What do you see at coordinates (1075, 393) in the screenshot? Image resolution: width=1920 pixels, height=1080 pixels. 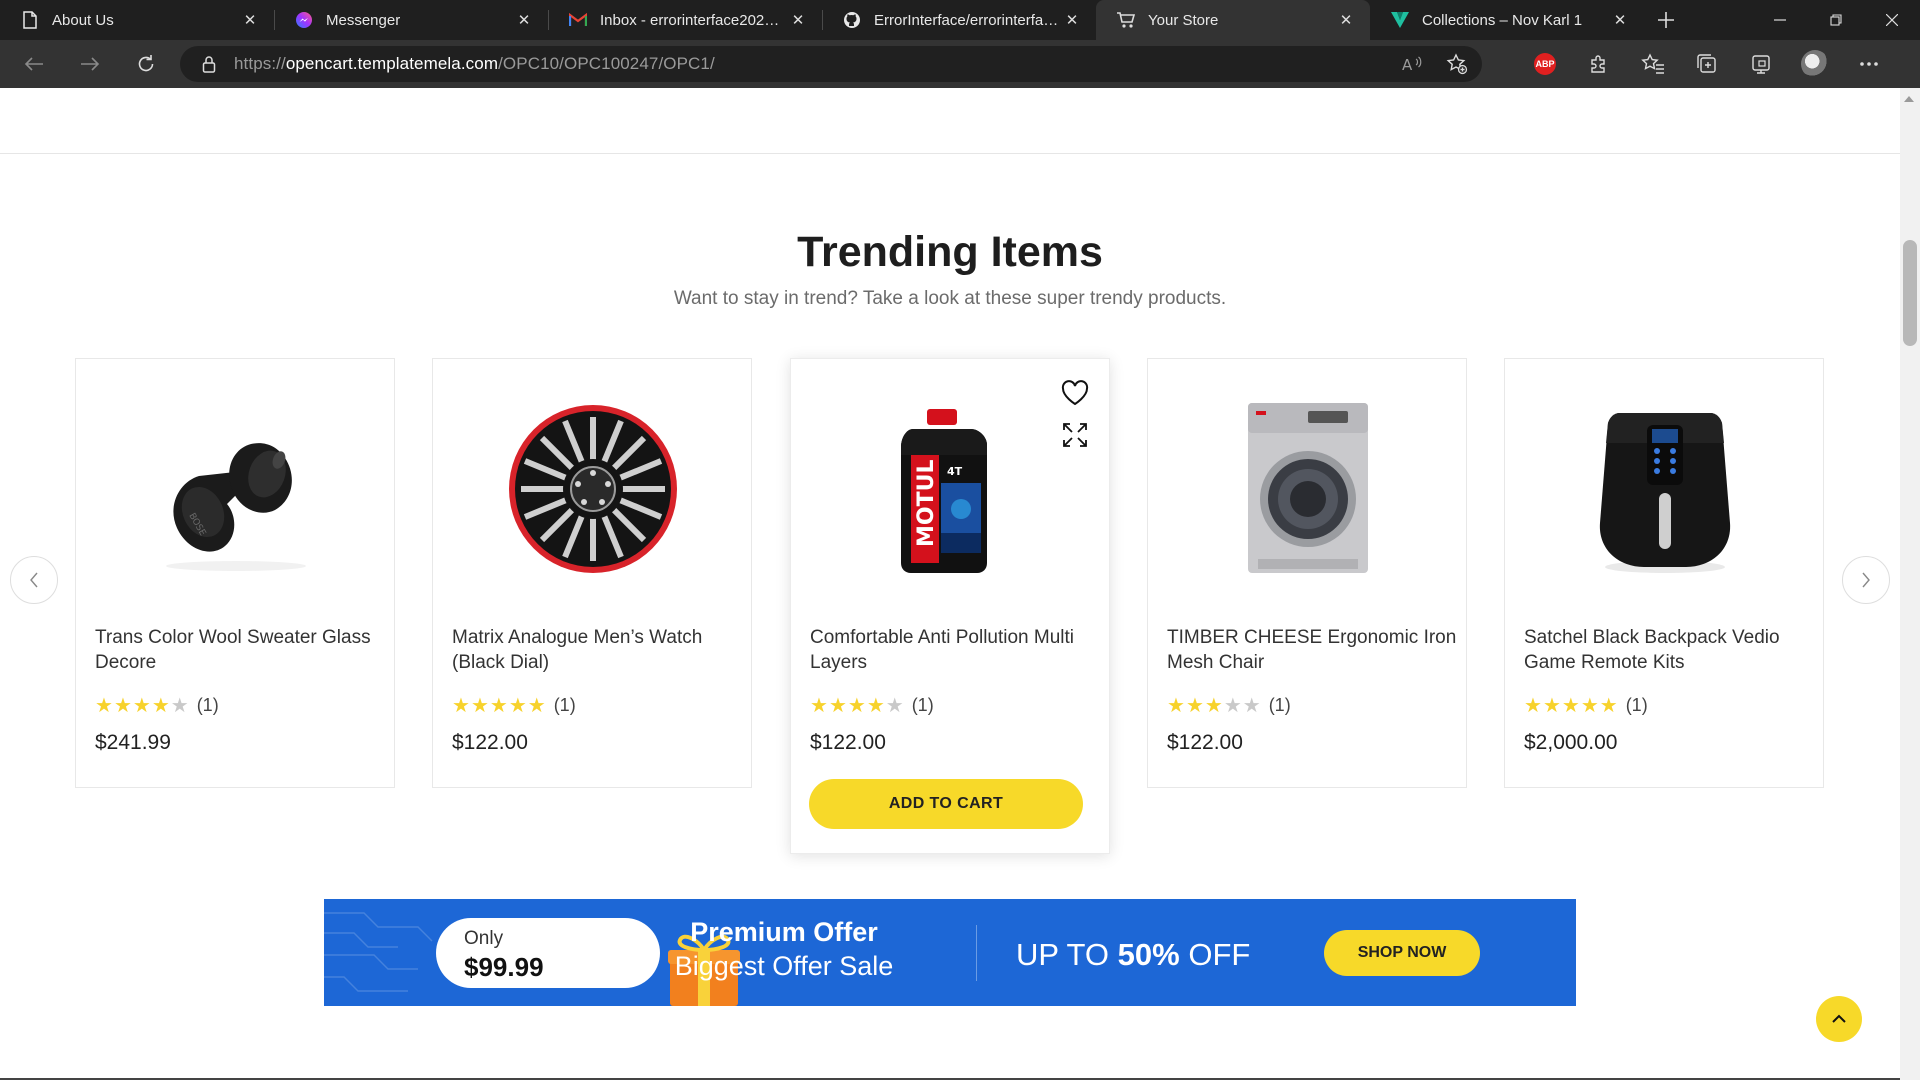 I see `heart-icon` at bounding box center [1075, 393].